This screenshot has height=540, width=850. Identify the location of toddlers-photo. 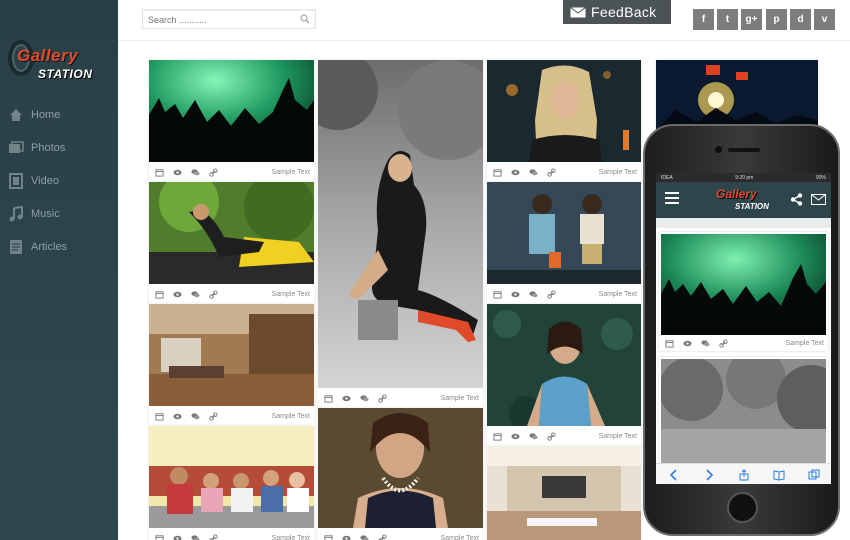
(564, 233).